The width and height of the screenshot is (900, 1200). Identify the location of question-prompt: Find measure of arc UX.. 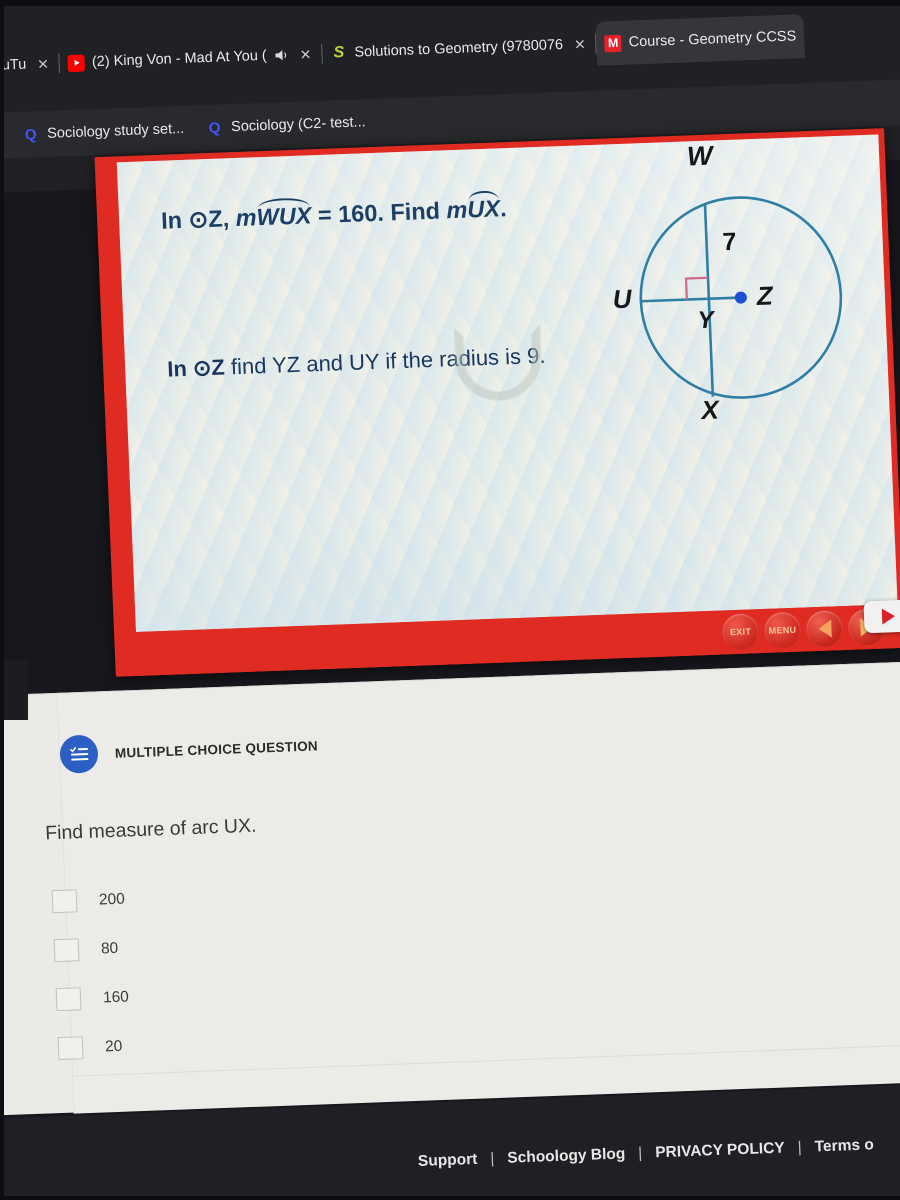
(150, 829).